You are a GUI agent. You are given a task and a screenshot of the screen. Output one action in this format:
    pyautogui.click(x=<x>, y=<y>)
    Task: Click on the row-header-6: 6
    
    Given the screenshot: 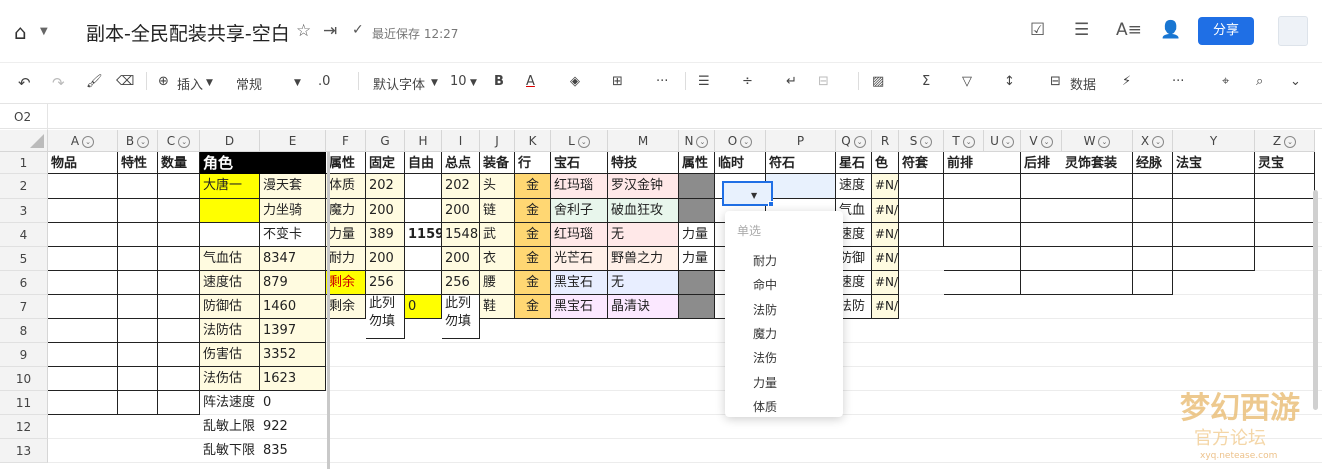 What is the action you would take?
    pyautogui.click(x=24, y=283)
    